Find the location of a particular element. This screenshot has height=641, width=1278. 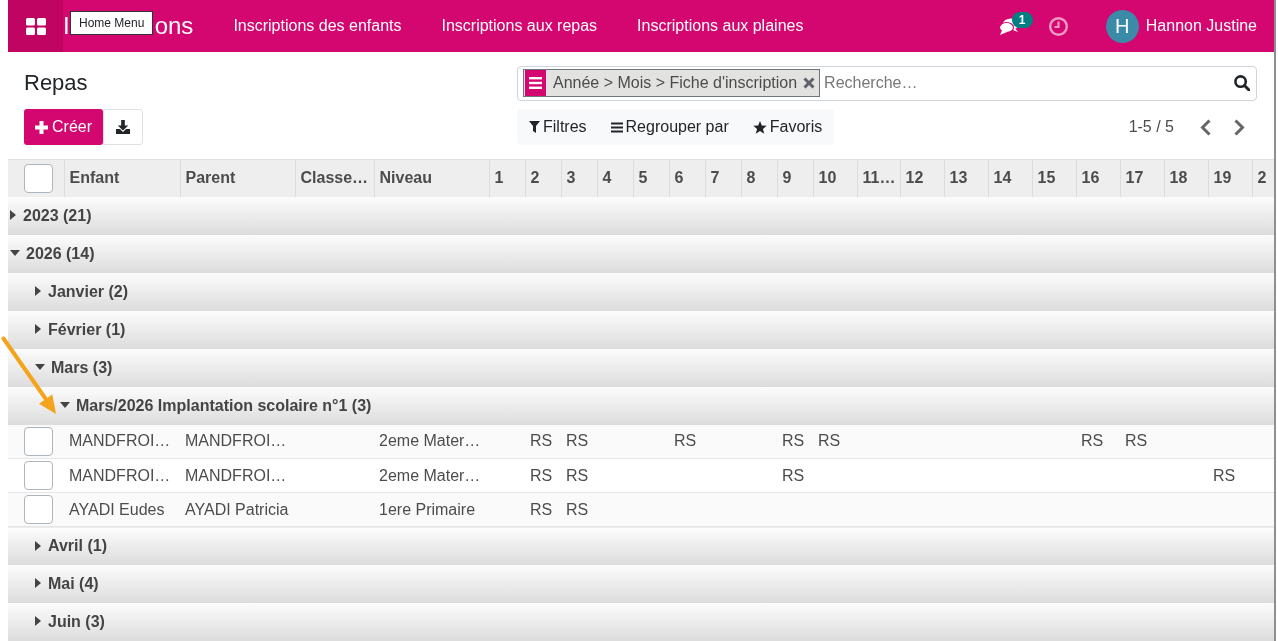

apps-grid-icon is located at coordinates (35, 26).